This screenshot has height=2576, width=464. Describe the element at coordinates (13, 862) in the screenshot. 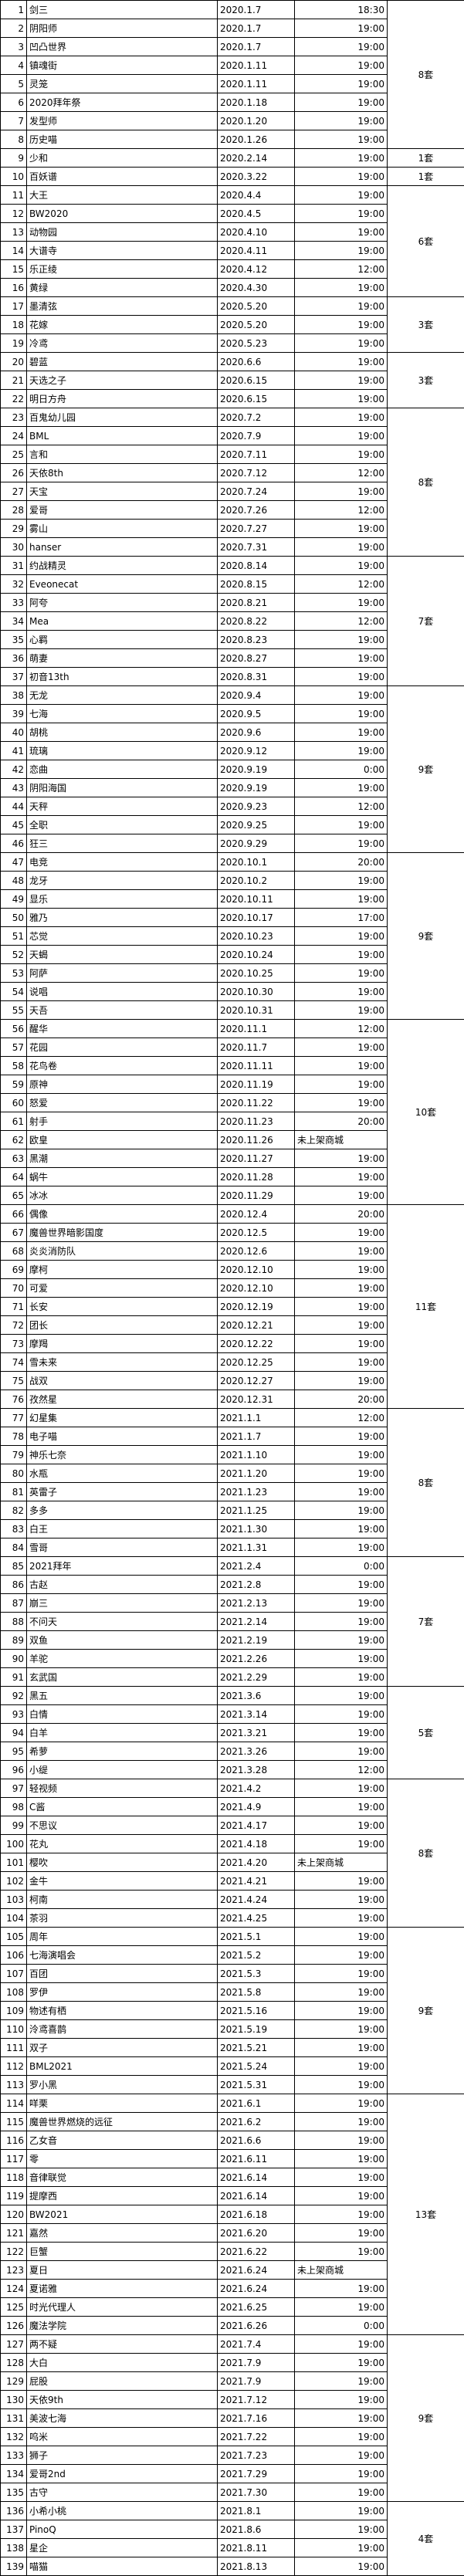

I see `row-index: 47` at that location.